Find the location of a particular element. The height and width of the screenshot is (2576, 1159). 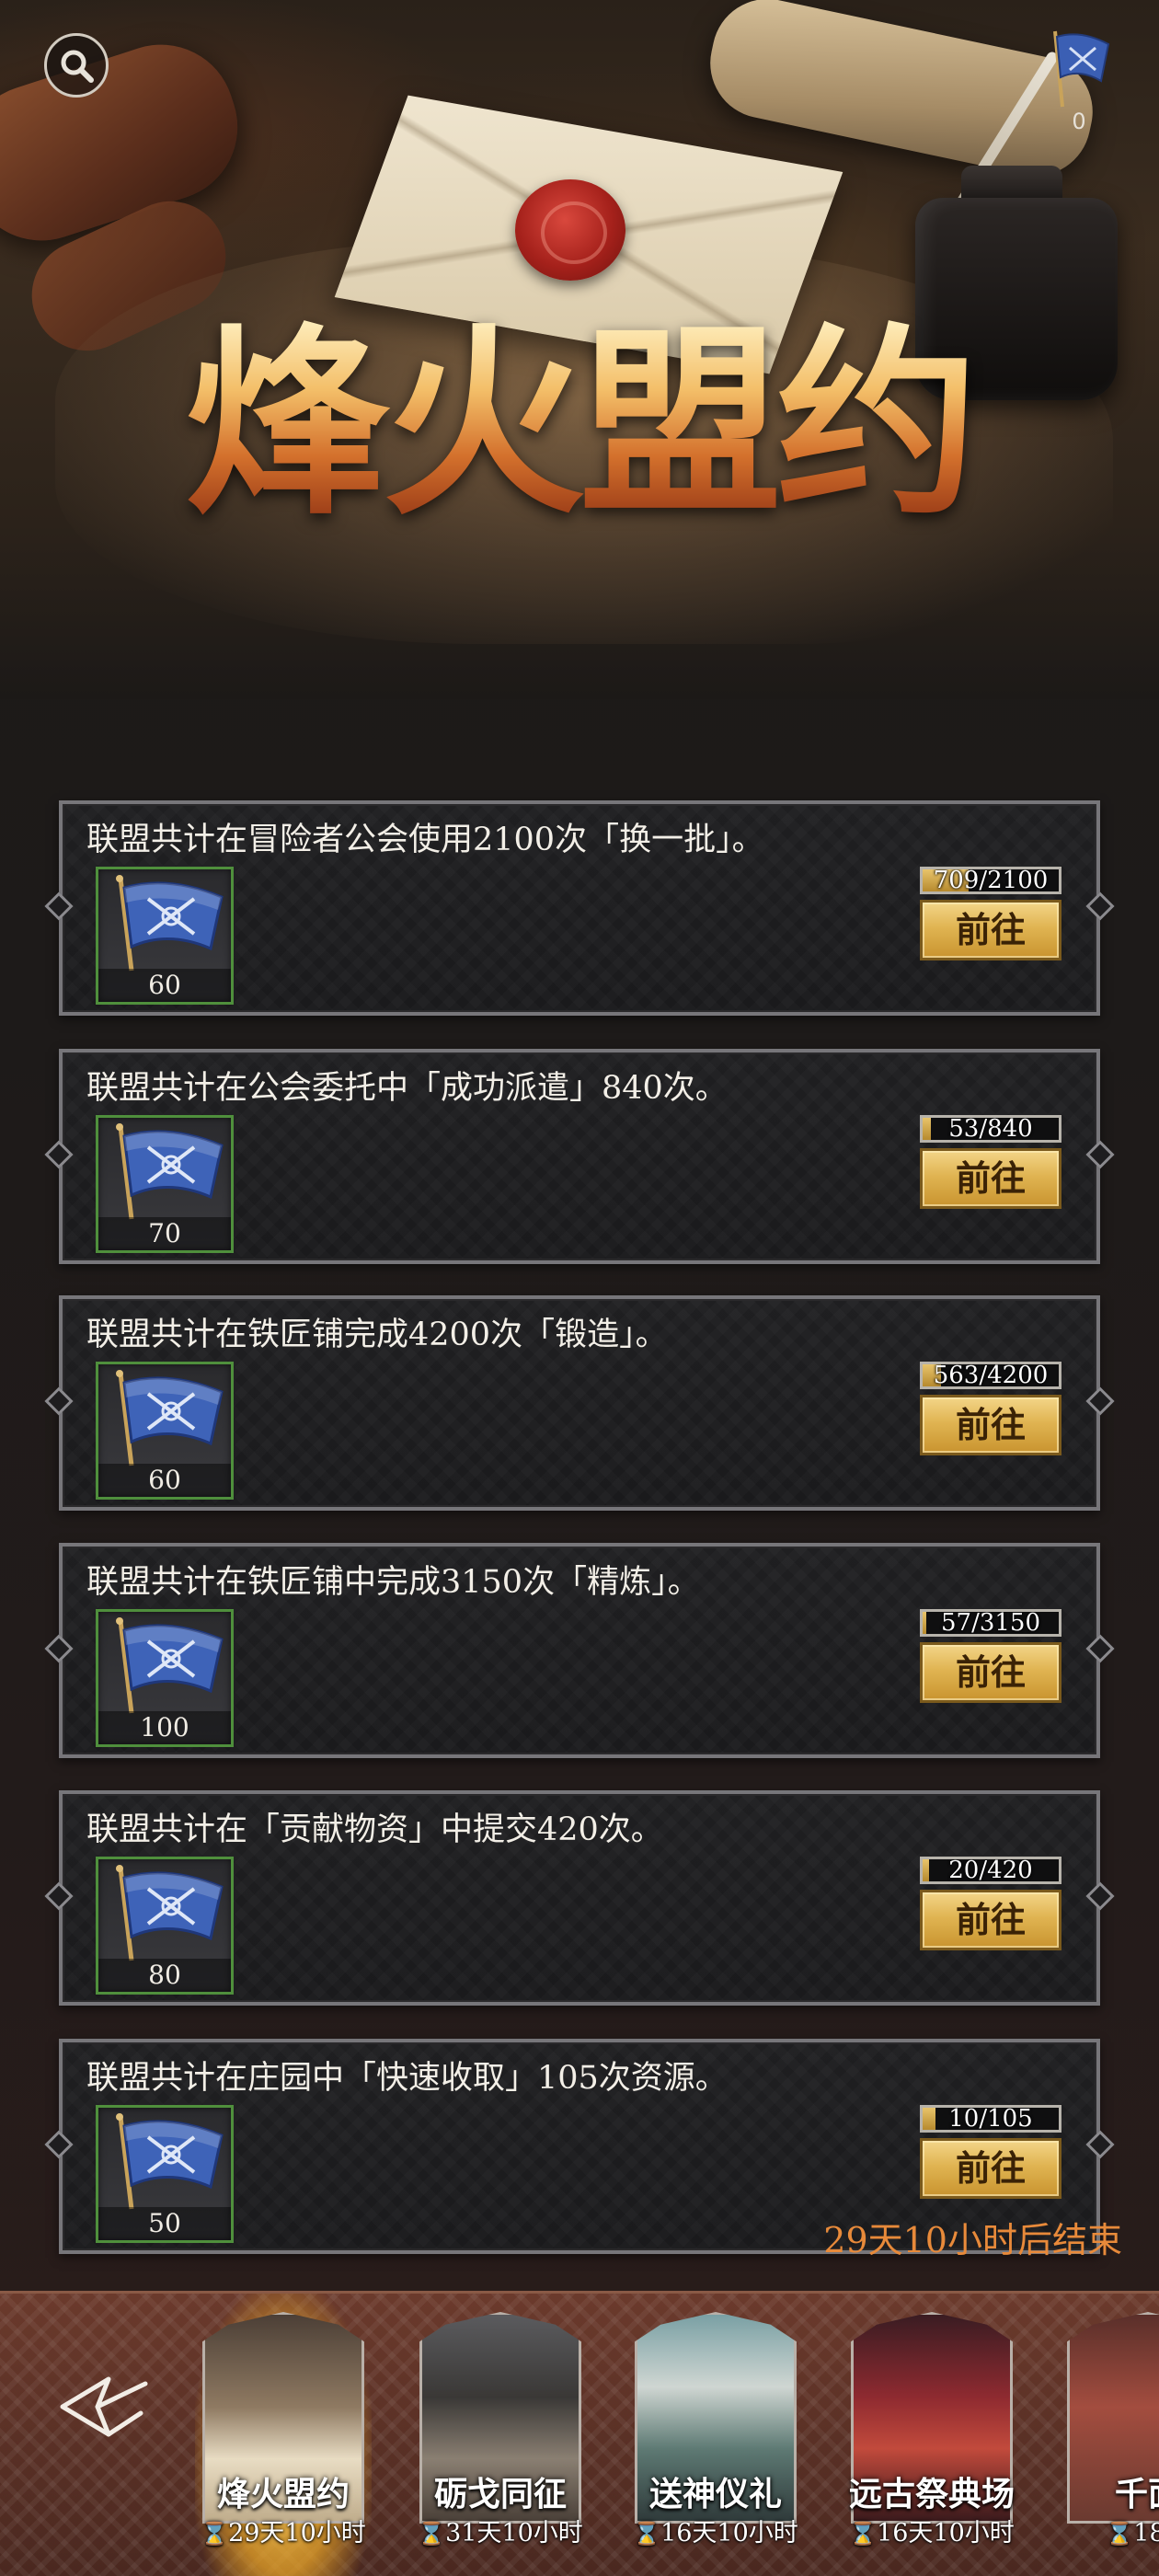

event-tab-name: 砺戈同征 is located at coordinates (500, 2494).